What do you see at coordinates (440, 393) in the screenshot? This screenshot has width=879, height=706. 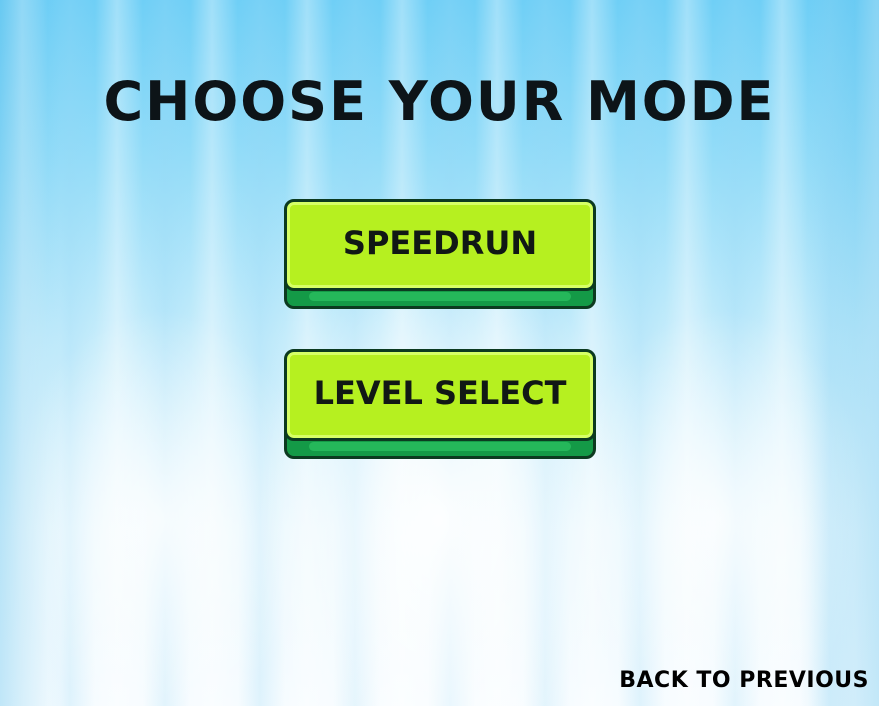 I see `level-select-button-label: LEVEL SELECT` at bounding box center [440, 393].